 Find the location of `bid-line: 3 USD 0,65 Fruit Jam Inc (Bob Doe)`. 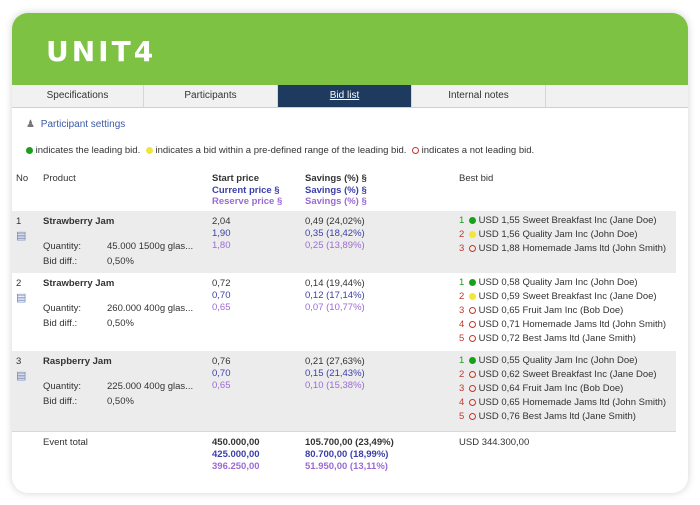

bid-line: 3 USD 0,65 Fruit Jam Inc (Bob Doe) is located at coordinates (541, 310).